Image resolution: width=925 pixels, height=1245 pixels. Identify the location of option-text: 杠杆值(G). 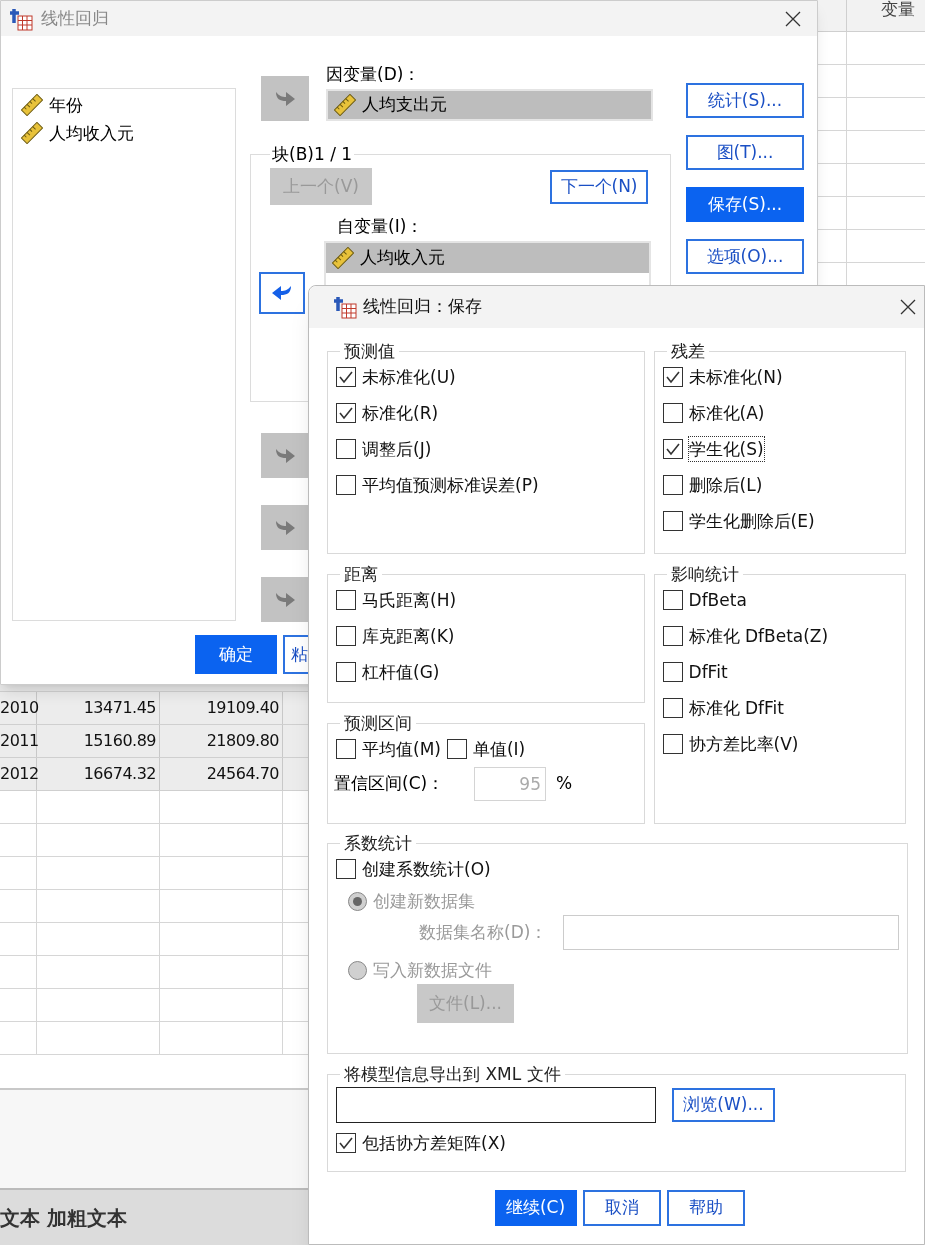
(401, 672).